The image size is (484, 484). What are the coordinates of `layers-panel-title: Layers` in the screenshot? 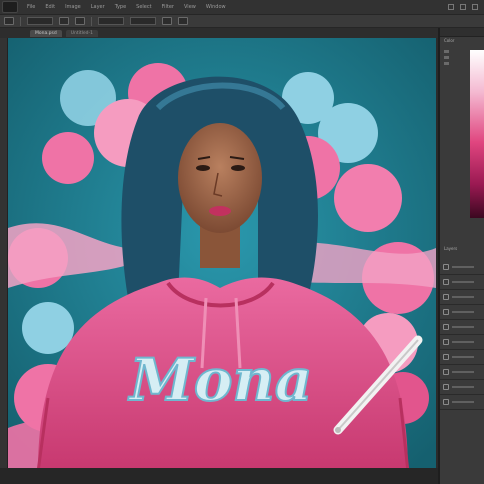 It's located at (451, 248).